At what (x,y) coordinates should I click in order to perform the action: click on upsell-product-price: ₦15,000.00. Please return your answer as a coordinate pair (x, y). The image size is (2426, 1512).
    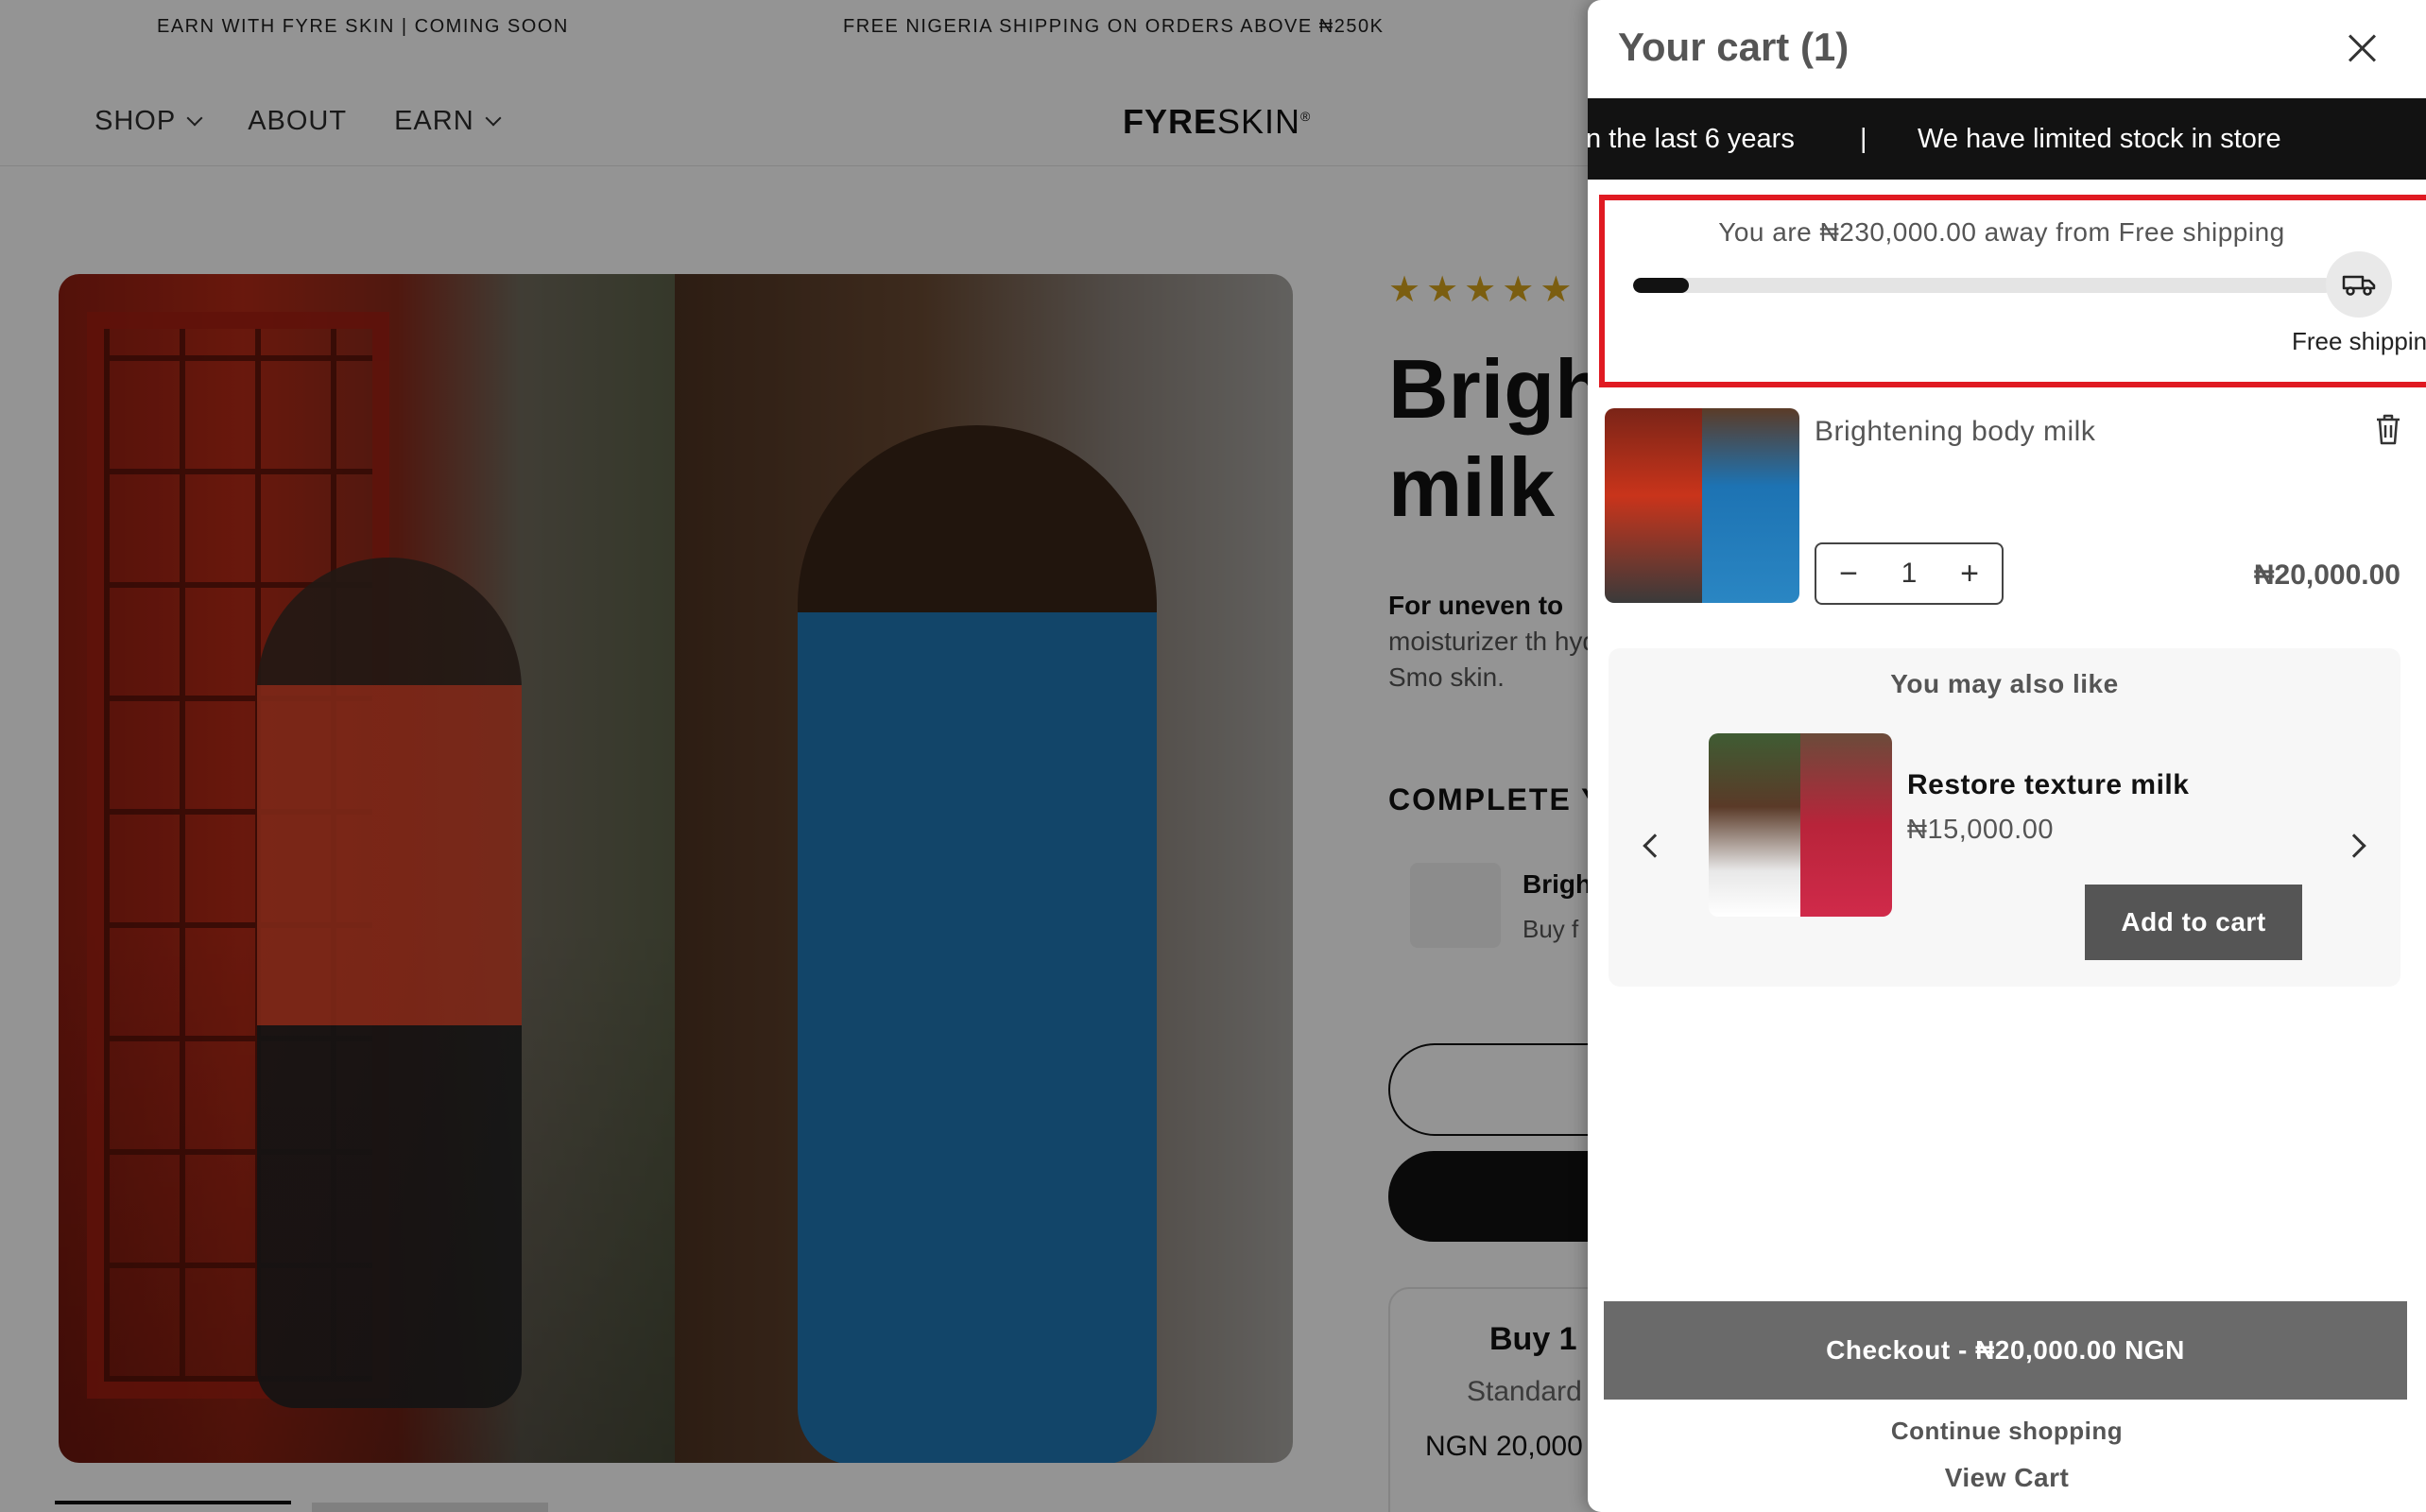
    Looking at the image, I should click on (1980, 830).